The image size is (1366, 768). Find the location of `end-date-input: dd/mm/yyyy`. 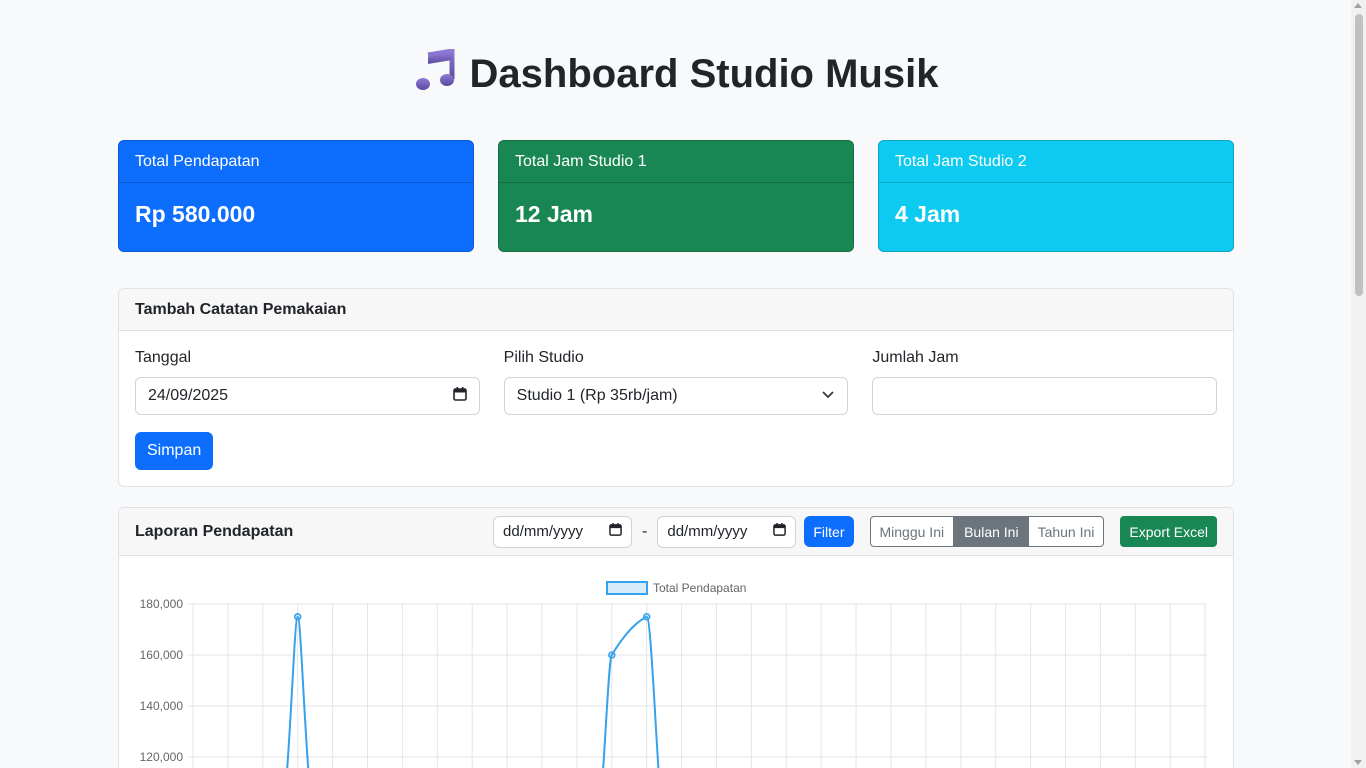

end-date-input: dd/mm/yyyy is located at coordinates (727, 531).